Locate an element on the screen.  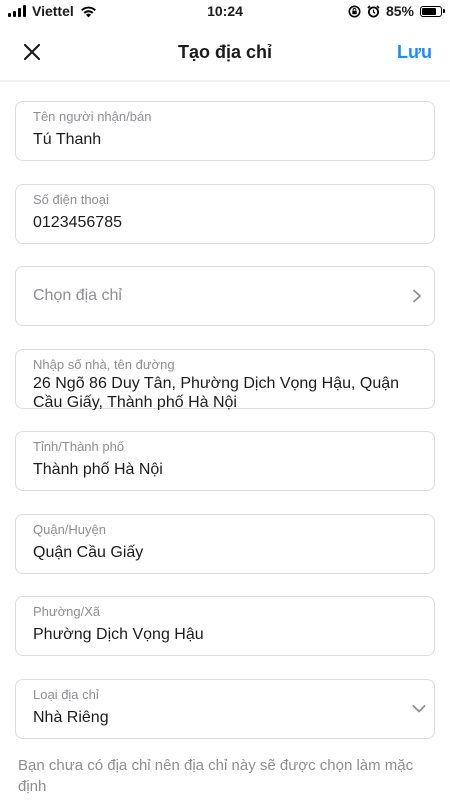
phone-field: Số điện thoại 0123456785 is located at coordinates (225, 214).